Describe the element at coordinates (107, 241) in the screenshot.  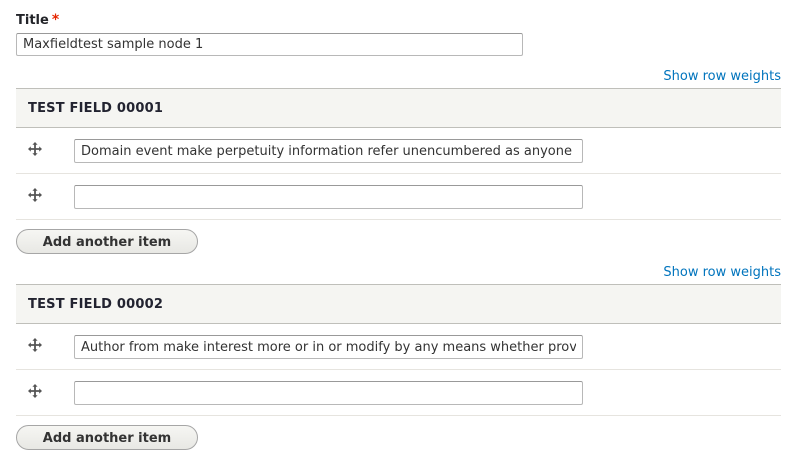
I see `add-another-item-button-1: Add another item` at that location.